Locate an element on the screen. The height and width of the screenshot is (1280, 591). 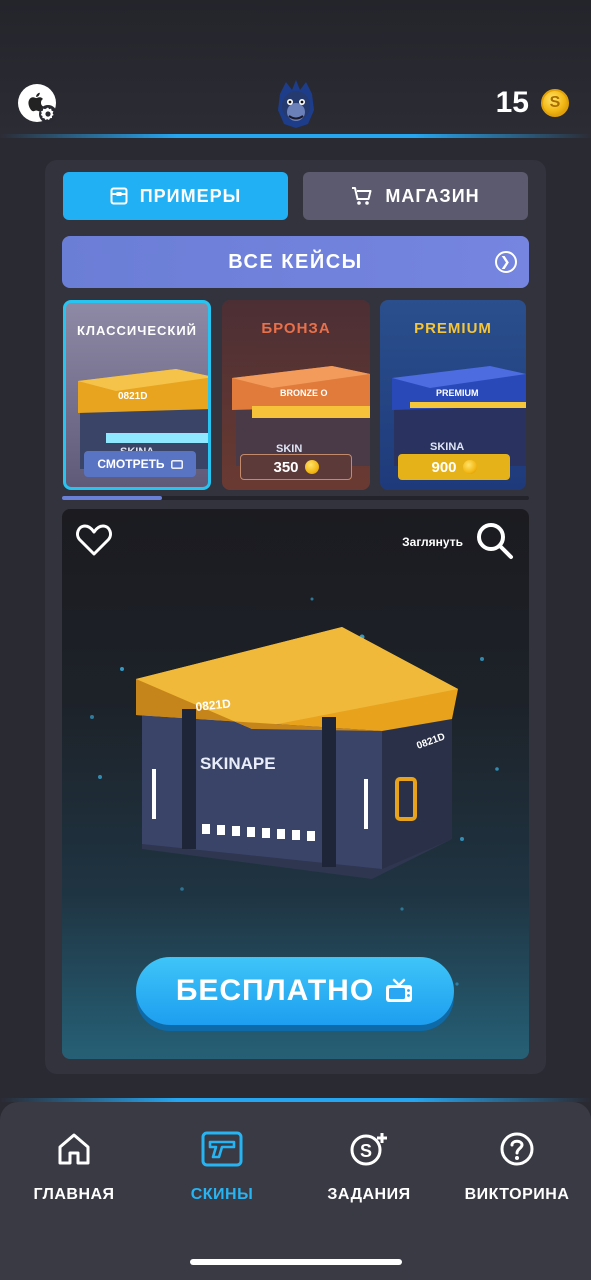
chevron-right-icon: ❯ is located at coordinates (506, 262).